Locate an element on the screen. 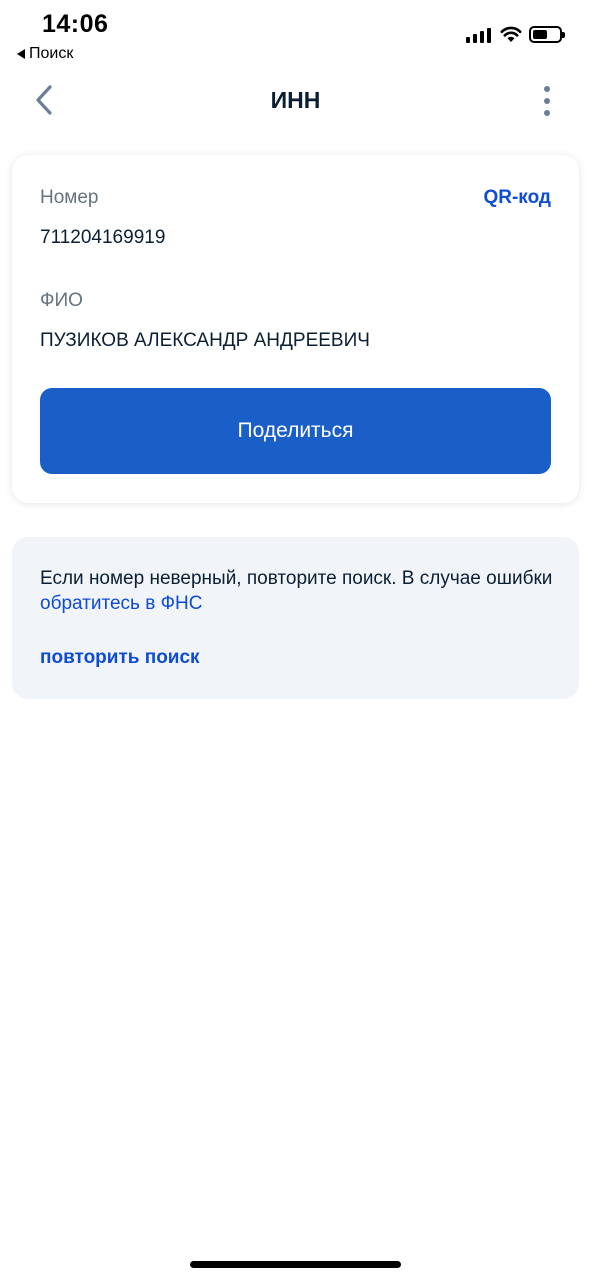 The height and width of the screenshot is (1280, 591). back-to-app-button: Поиск is located at coordinates (45, 54).